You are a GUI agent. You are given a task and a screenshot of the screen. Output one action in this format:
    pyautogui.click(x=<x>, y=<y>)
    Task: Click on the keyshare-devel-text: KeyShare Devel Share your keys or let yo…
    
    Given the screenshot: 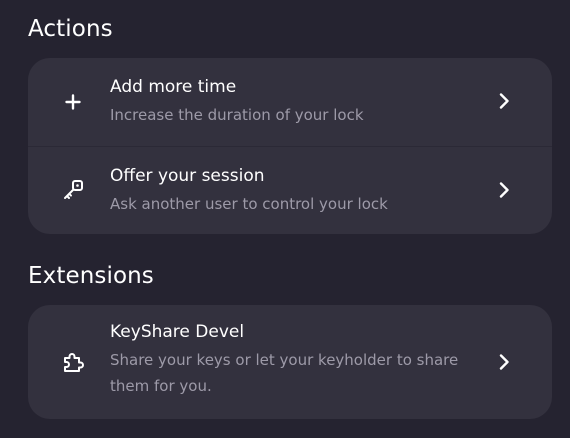 What is the action you would take?
    pyautogui.click(x=299, y=360)
    